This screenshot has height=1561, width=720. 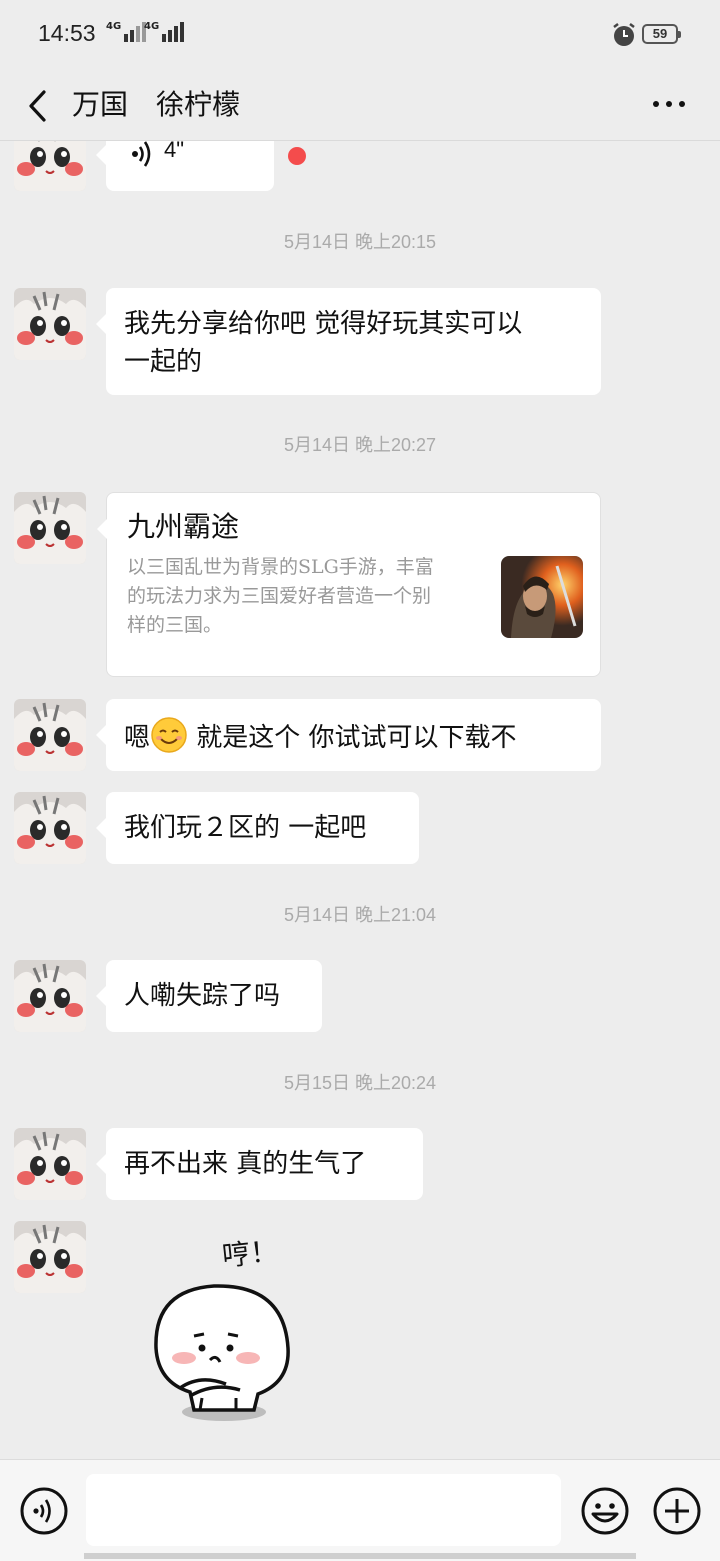 What do you see at coordinates (360, 445) in the screenshot?
I see `timestamp: 5月14日 晚上20:27` at bounding box center [360, 445].